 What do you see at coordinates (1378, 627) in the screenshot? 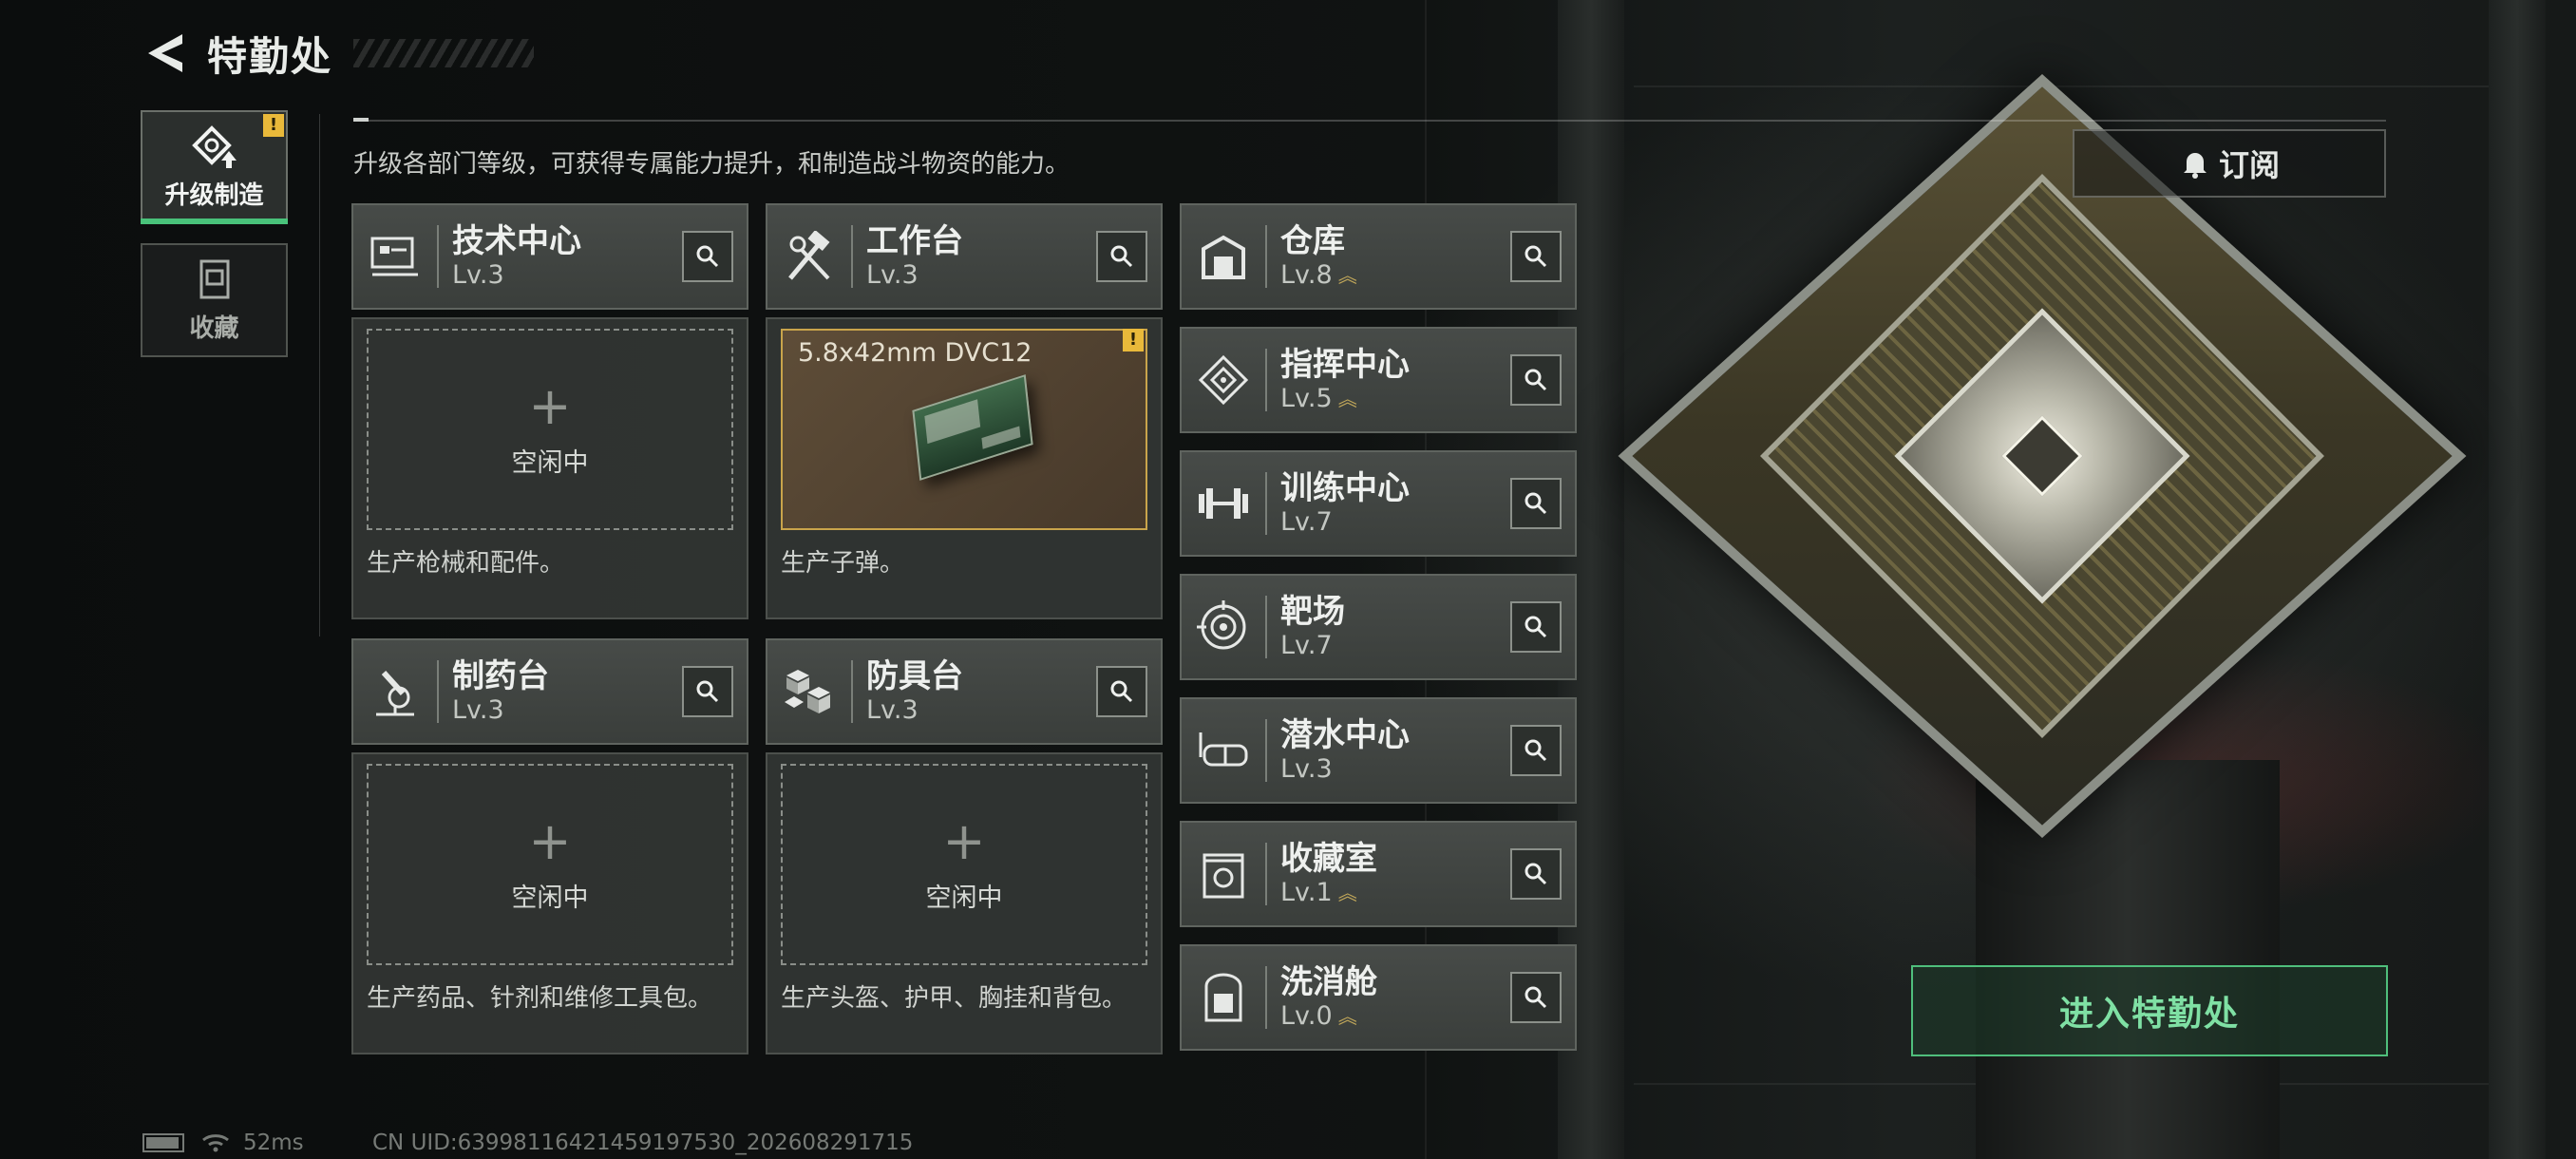
I see `facility-shooting-range: 靶场 Lv.7` at bounding box center [1378, 627].